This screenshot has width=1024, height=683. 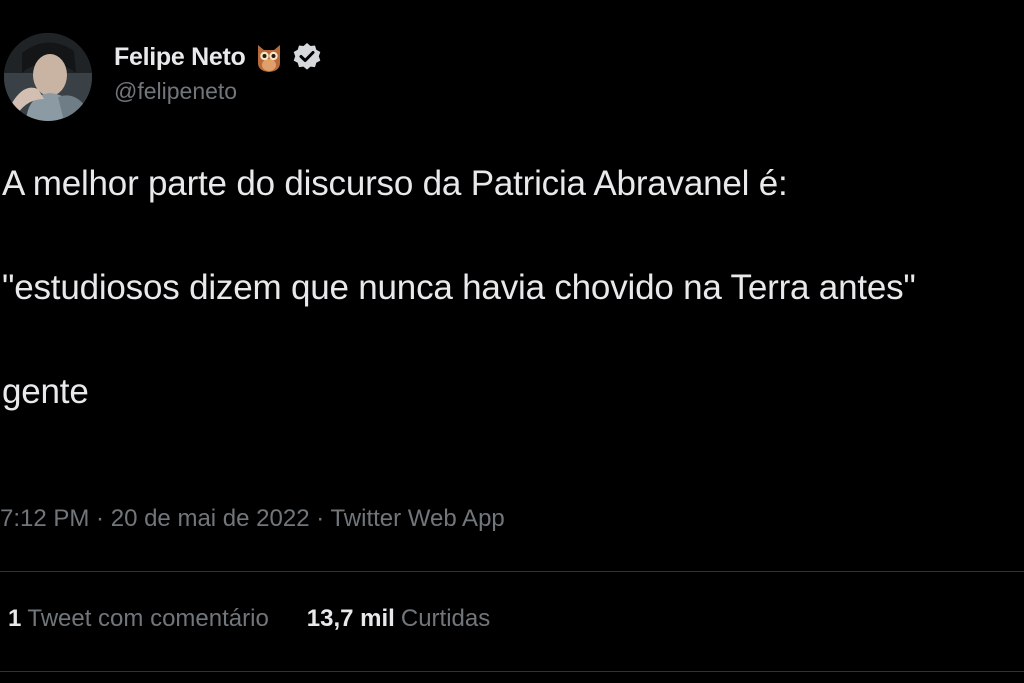 What do you see at coordinates (44, 518) in the screenshot?
I see `tweet-time: 7:12 PM` at bounding box center [44, 518].